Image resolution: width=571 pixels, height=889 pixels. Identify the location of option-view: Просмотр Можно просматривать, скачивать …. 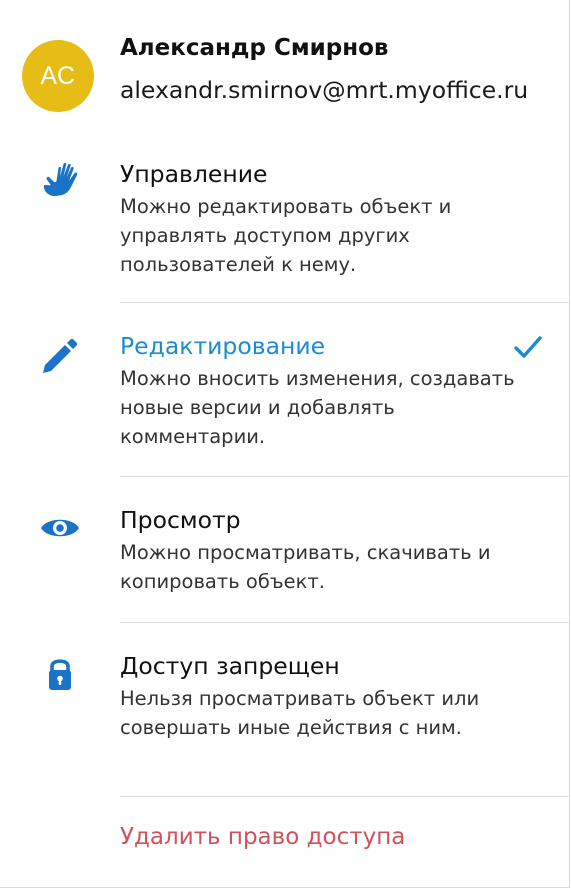
(285, 559).